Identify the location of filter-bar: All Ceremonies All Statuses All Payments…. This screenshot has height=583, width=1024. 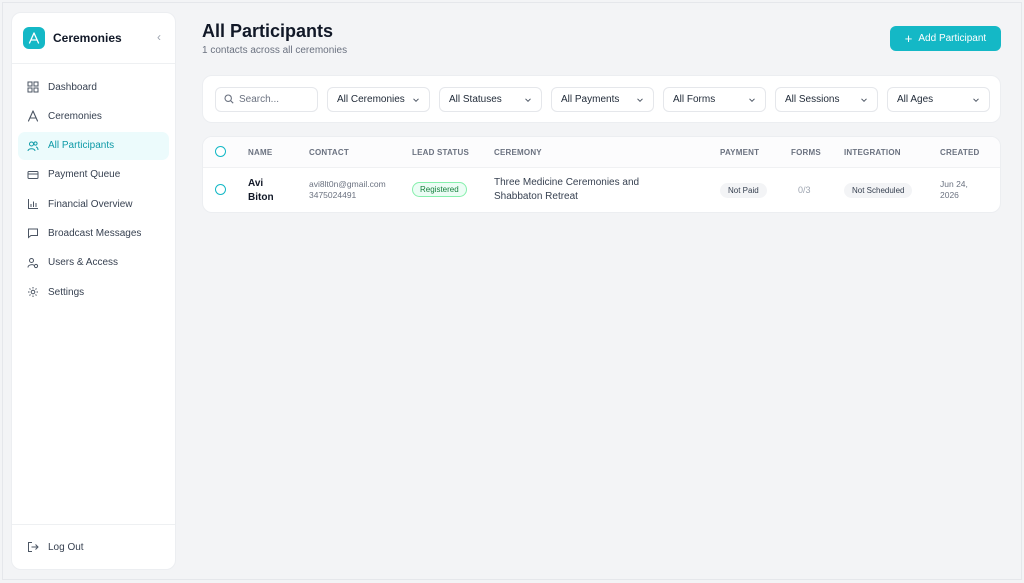
(601, 99).